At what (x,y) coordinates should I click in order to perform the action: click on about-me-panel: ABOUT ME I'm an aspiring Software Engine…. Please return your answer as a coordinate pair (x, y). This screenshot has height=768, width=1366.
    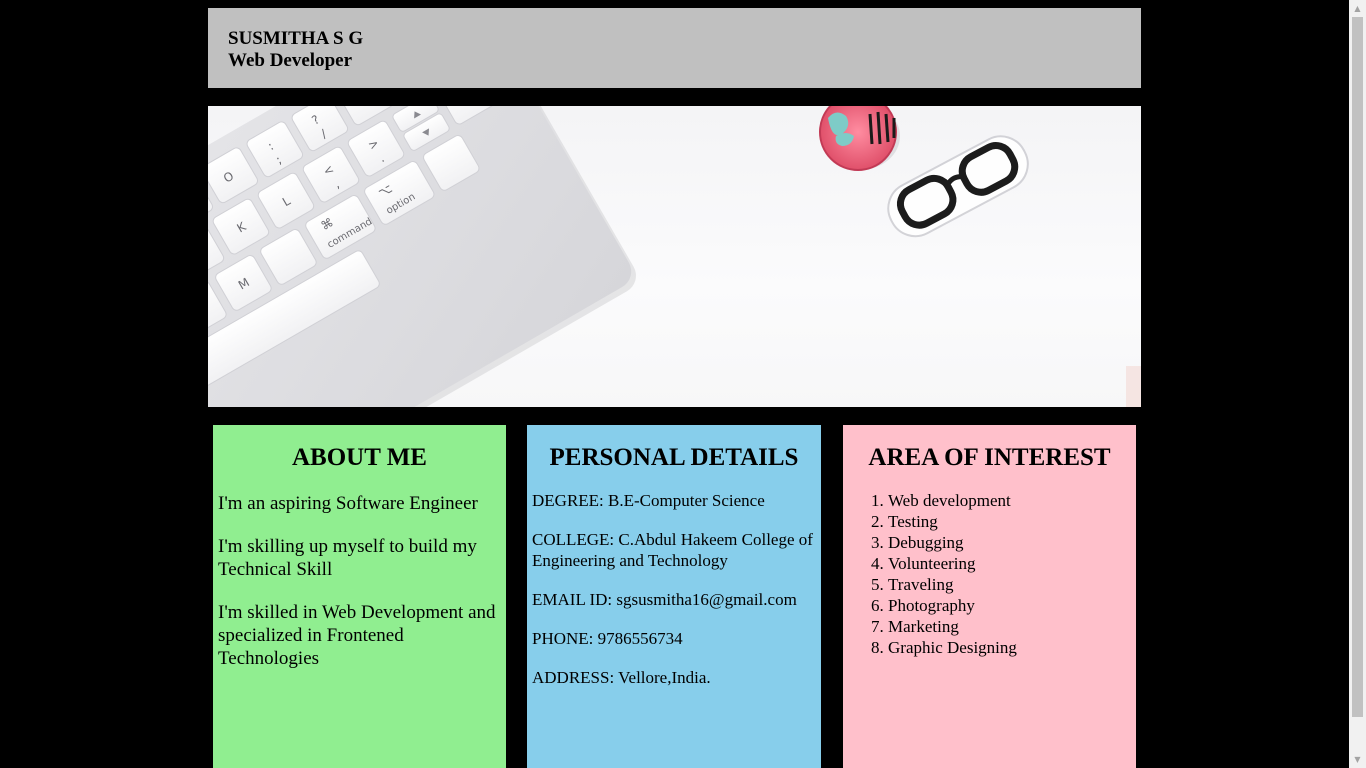
    Looking at the image, I should click on (359, 596).